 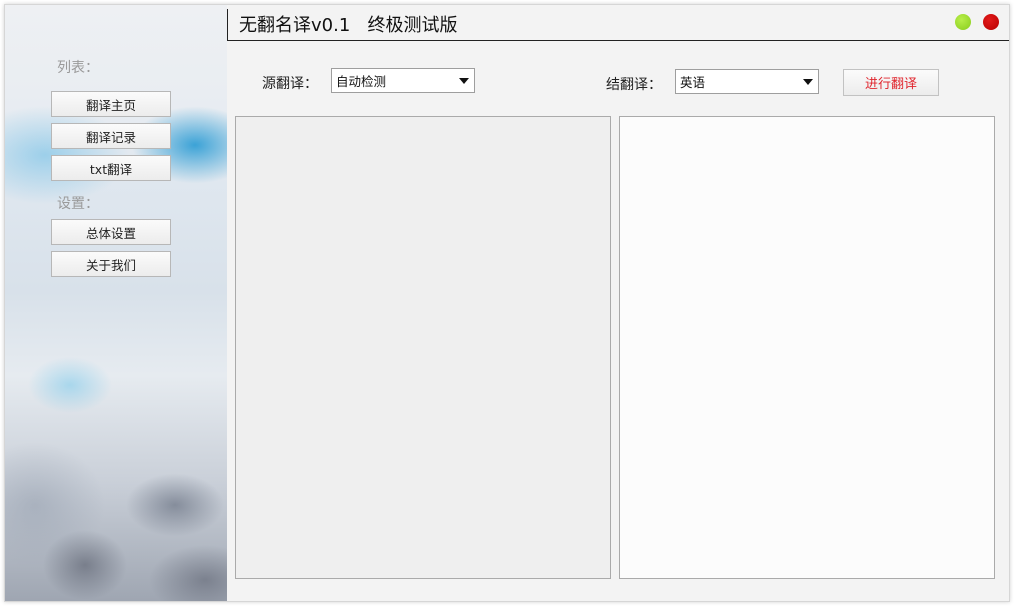 I want to click on sidebar-item-label: 翻译记录, so click(x=110, y=137).